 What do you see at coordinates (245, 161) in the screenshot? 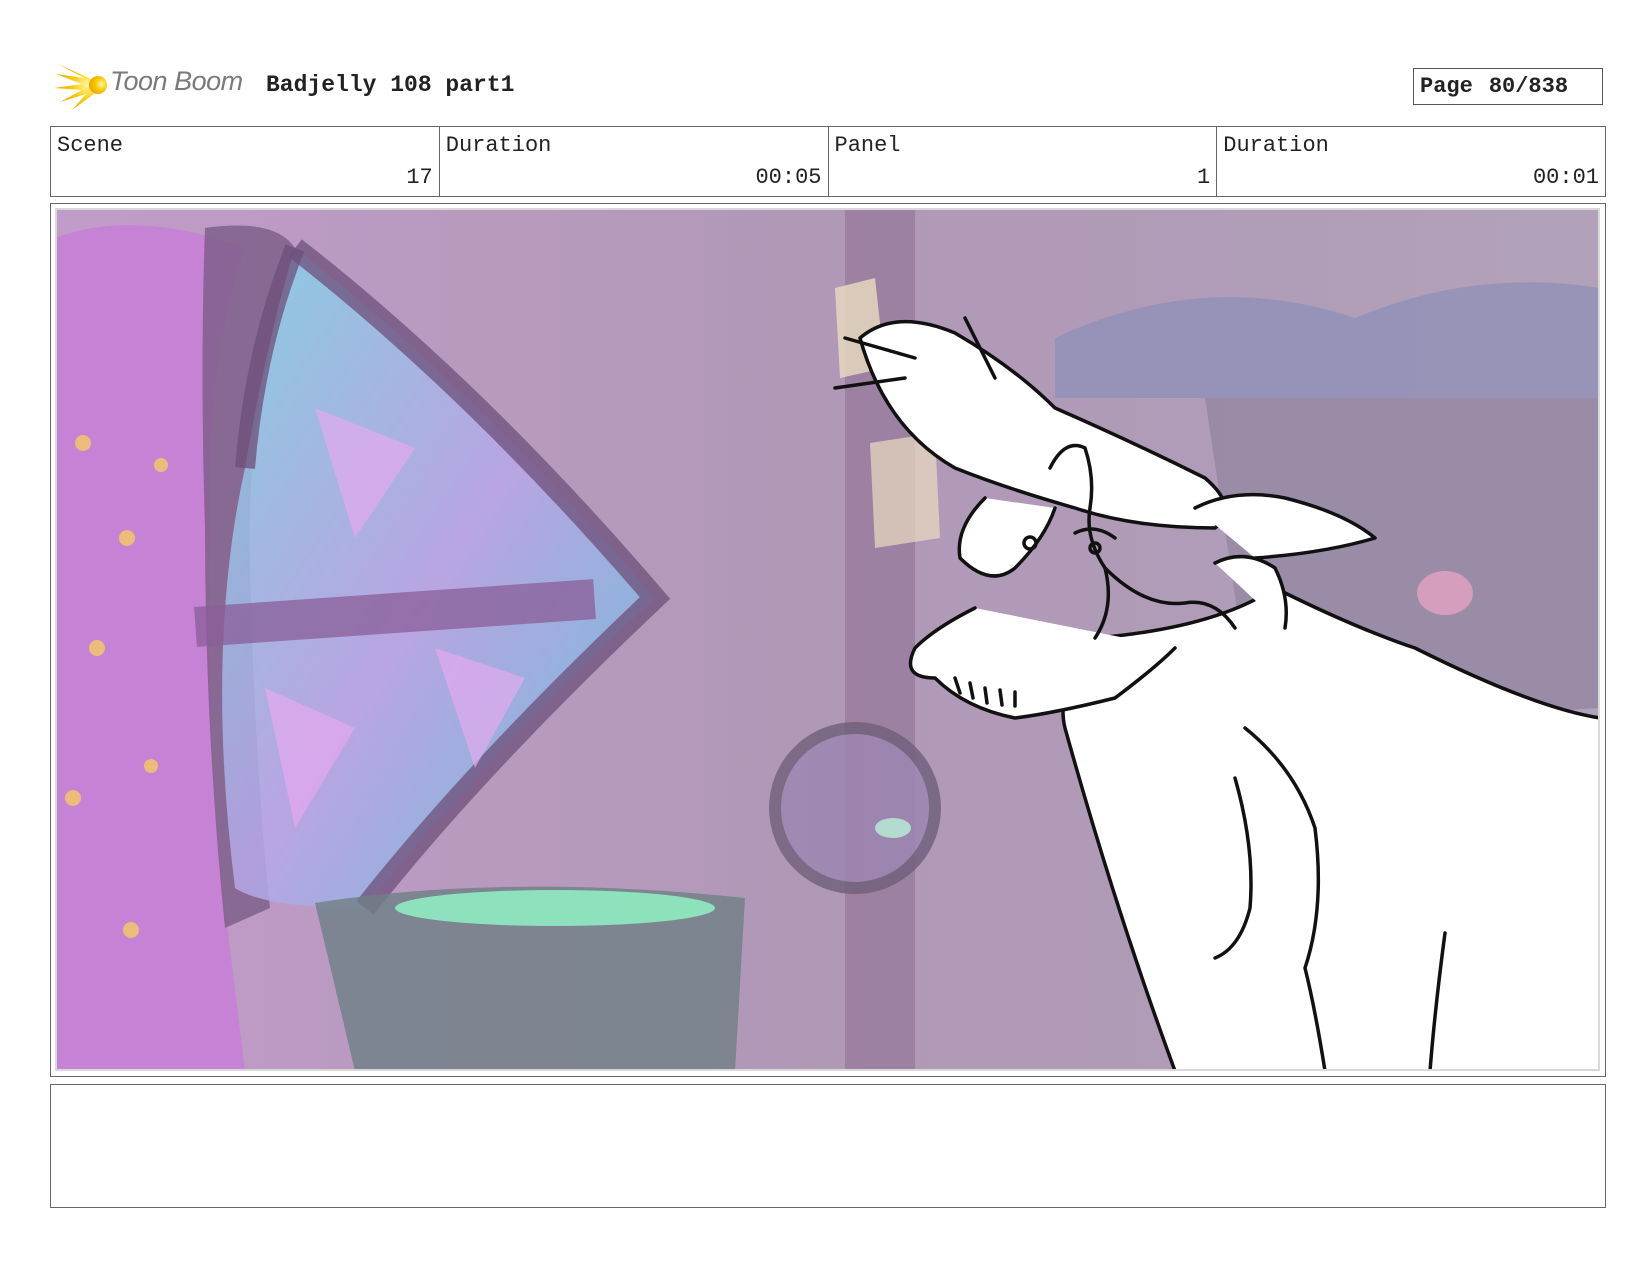
I see `scene-cell: Scene 17` at bounding box center [245, 161].